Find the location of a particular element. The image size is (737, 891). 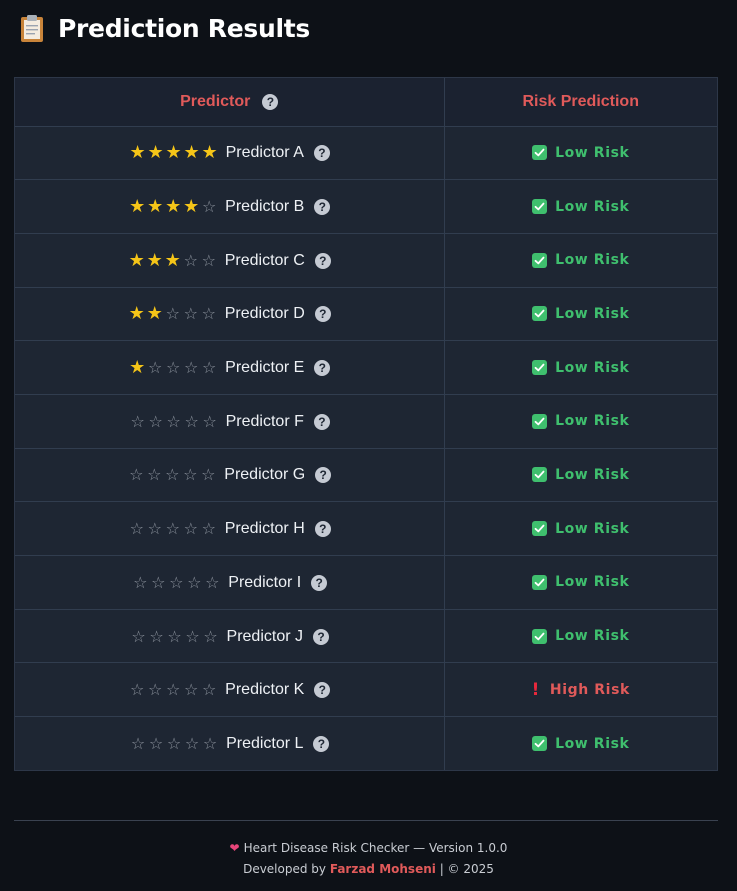

predictor-cell-content: ☆ ☆ ☆ ☆ ☆ Predictor L? is located at coordinates (229, 744).